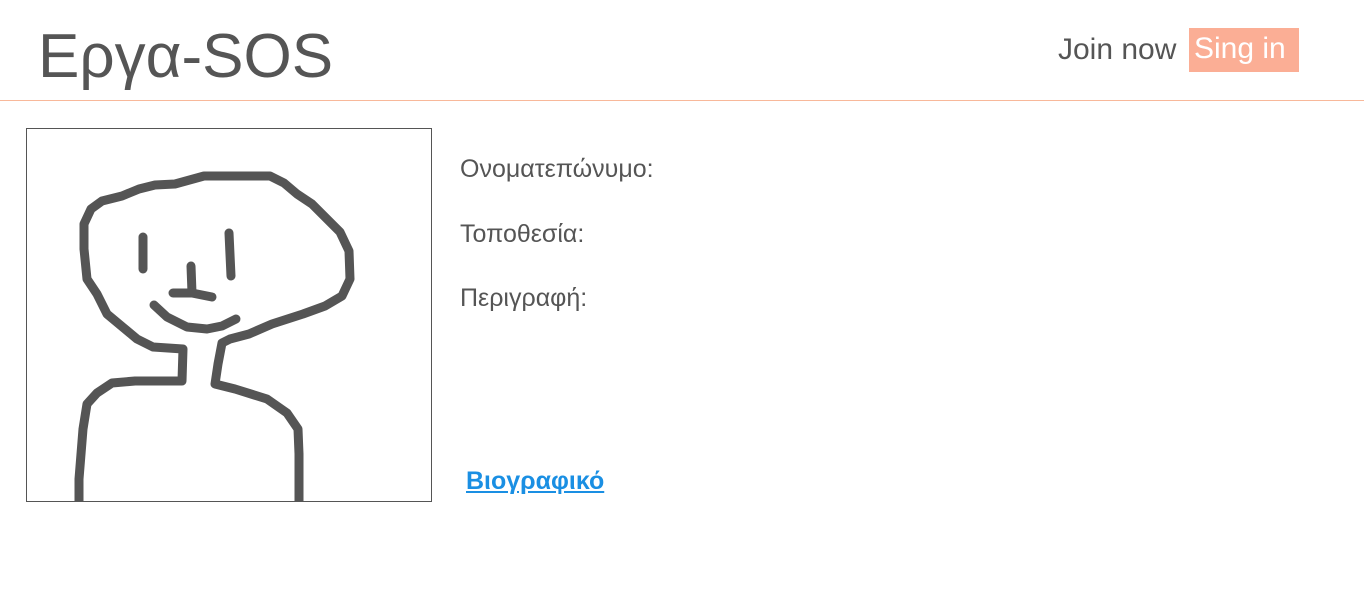  What do you see at coordinates (214, 336) in the screenshot?
I see `person-sketch-icon` at bounding box center [214, 336].